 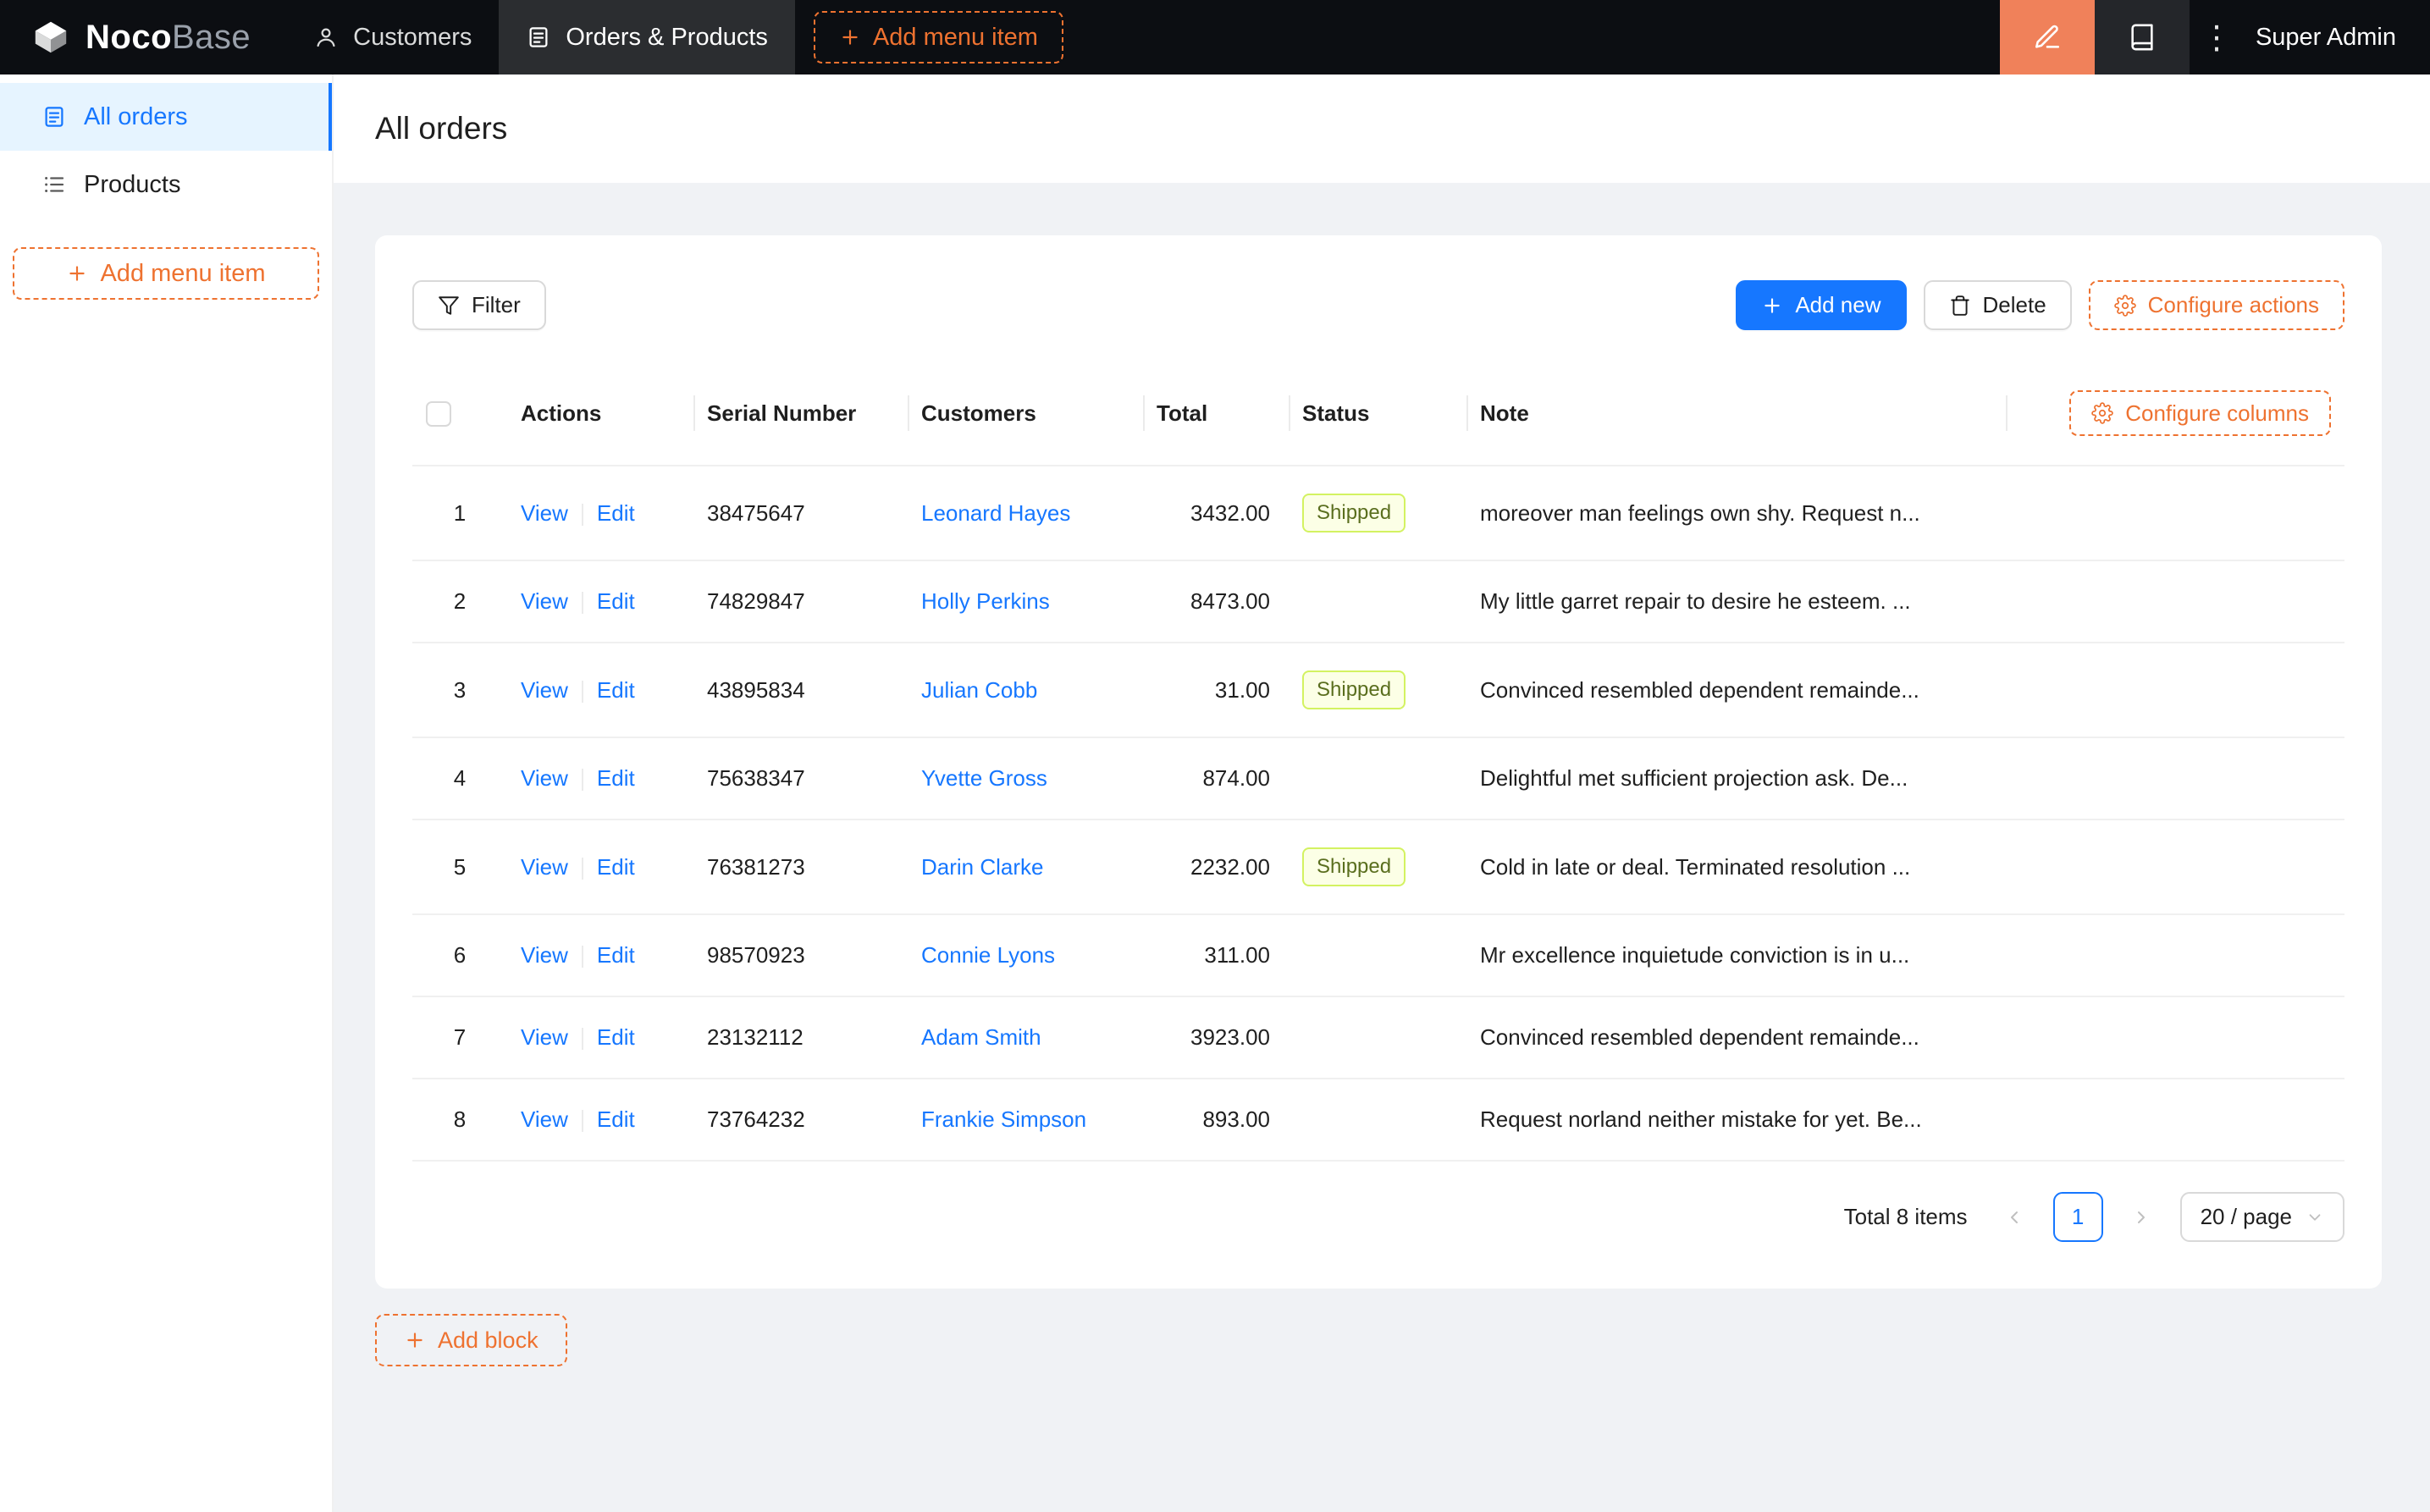 What do you see at coordinates (667, 37) in the screenshot?
I see `nav-item-label: Orders & Products` at bounding box center [667, 37].